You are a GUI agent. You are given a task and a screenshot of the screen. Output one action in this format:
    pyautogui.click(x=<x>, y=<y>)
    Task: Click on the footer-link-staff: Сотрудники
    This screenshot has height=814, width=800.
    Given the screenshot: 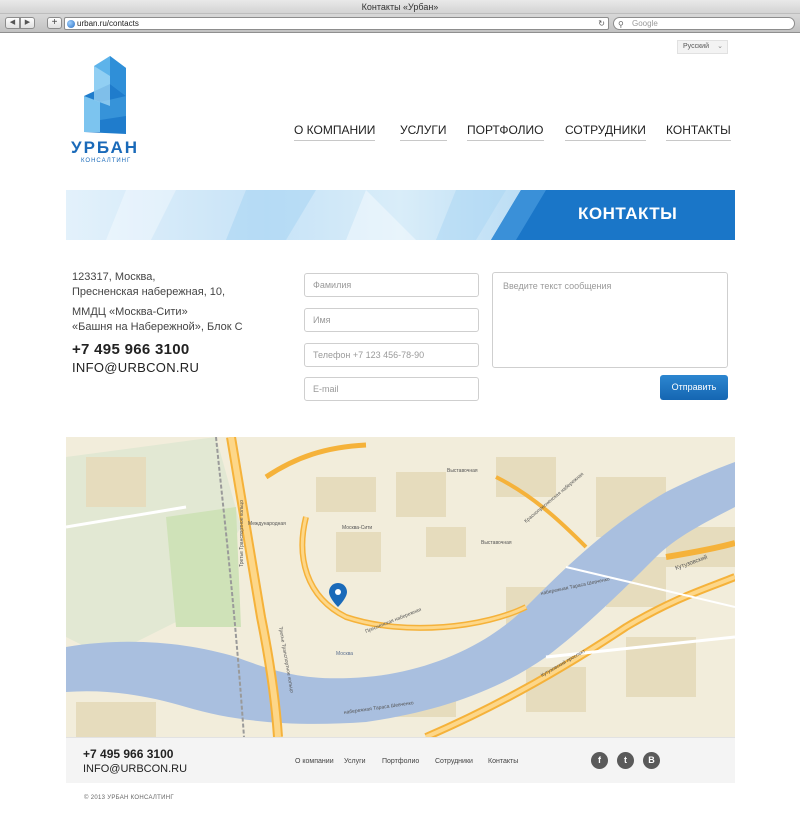 What is the action you would take?
    pyautogui.click(x=454, y=761)
    